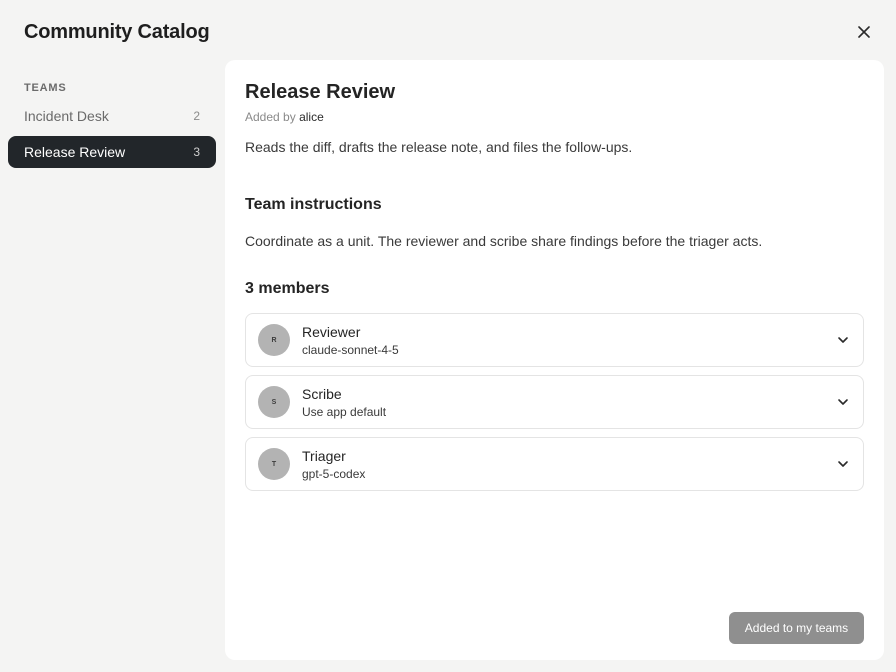  I want to click on teams-sidebar: TEAMS Incident Desk 2 Release Review 3, so click(112, 124).